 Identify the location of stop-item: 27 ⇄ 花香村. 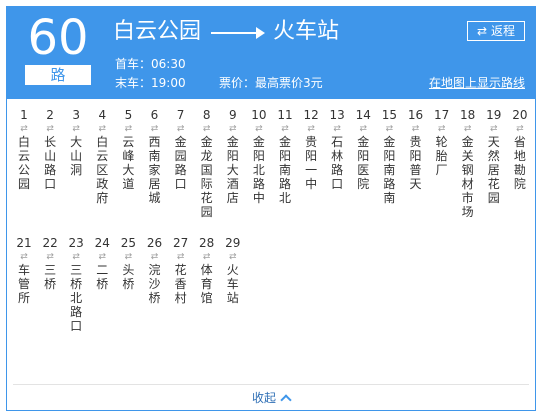
(181, 270).